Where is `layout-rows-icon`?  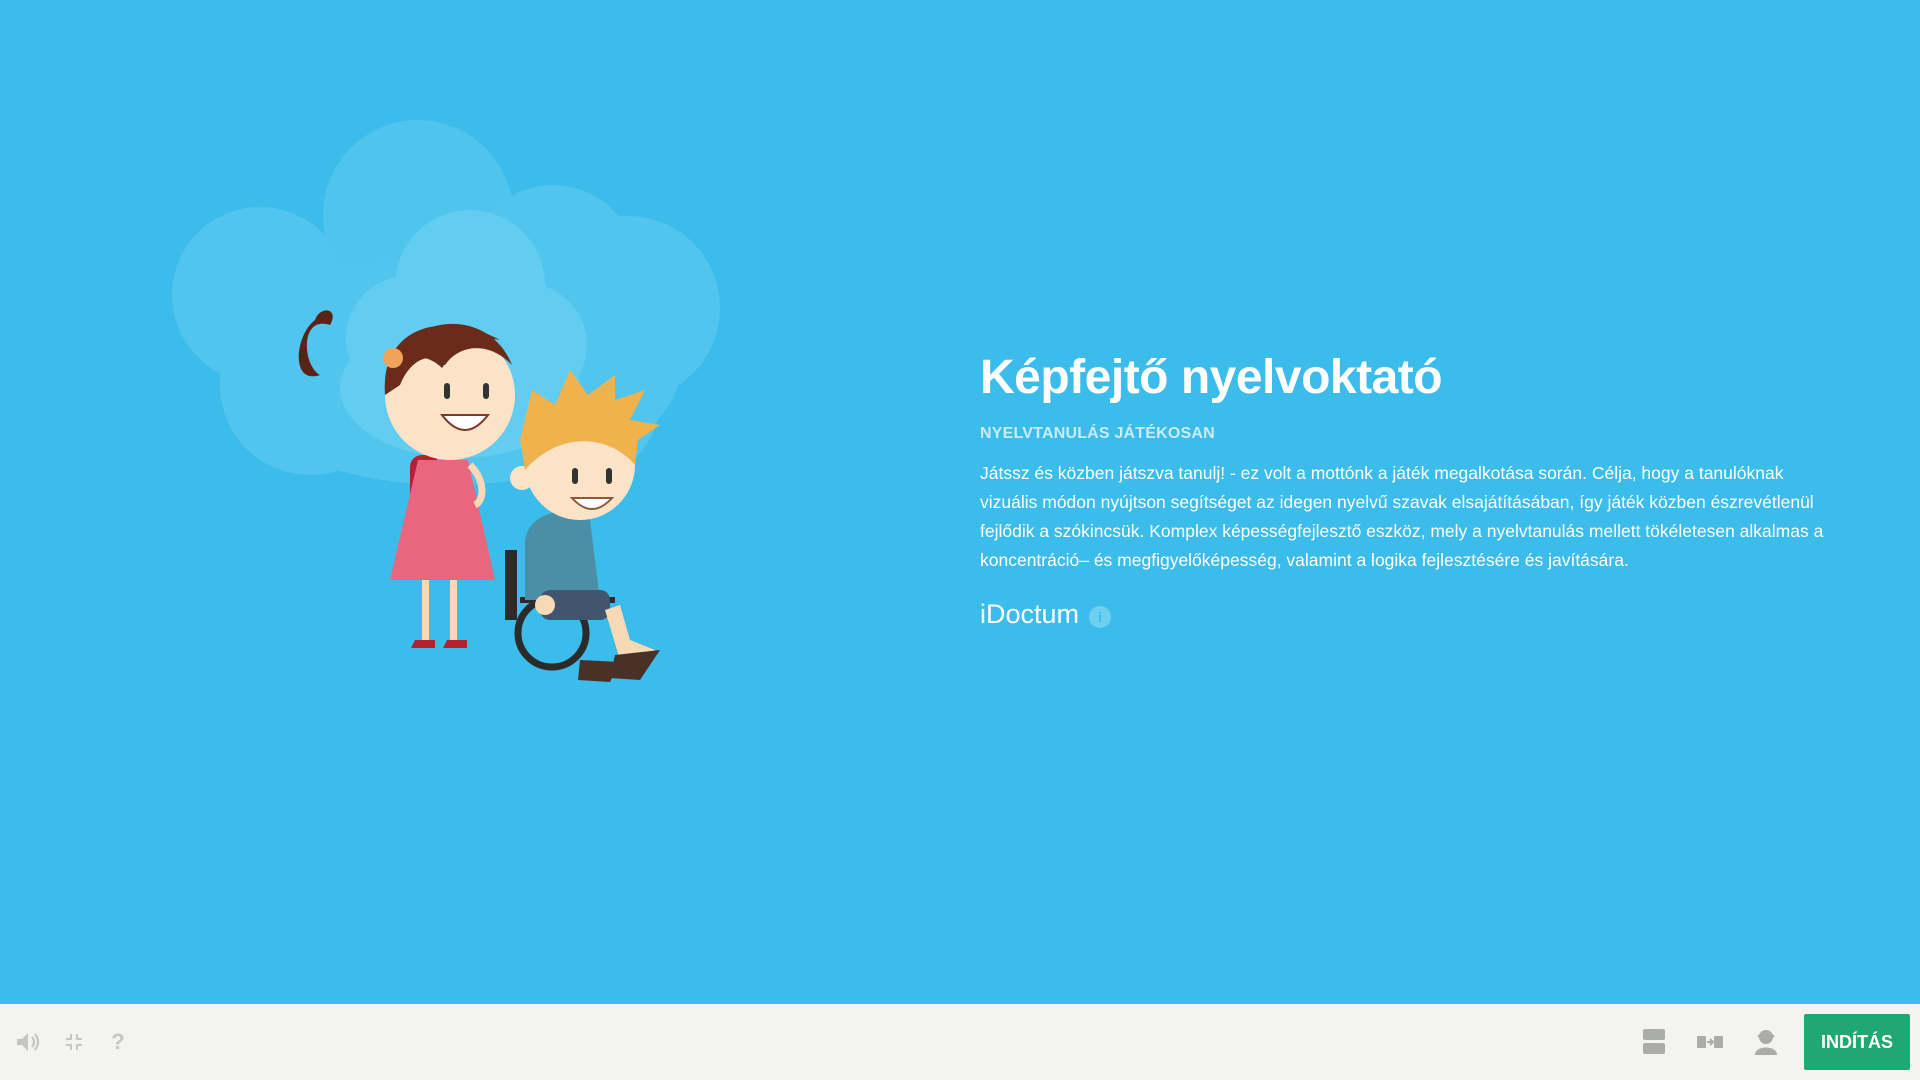
layout-rows-icon is located at coordinates (1654, 1042).